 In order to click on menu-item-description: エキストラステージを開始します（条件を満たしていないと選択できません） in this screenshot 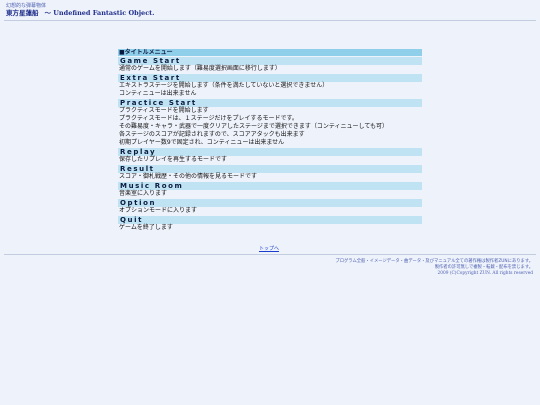, I will do `click(224, 85)`.